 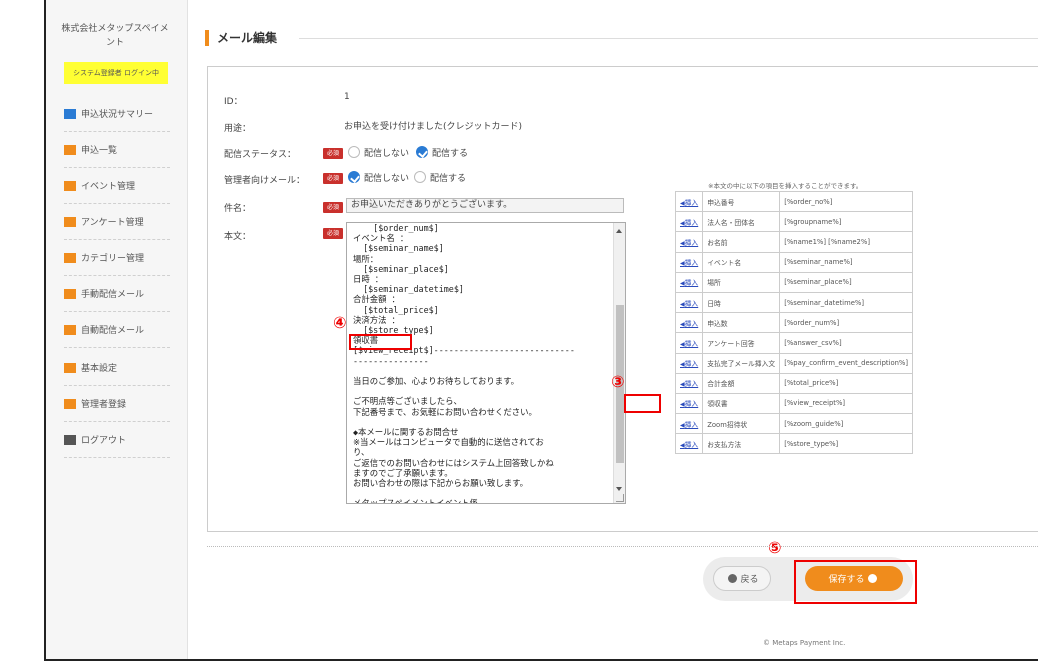 What do you see at coordinates (741, 222) in the screenshot?
I see `insert-item-name: 法人名・団体名` at bounding box center [741, 222].